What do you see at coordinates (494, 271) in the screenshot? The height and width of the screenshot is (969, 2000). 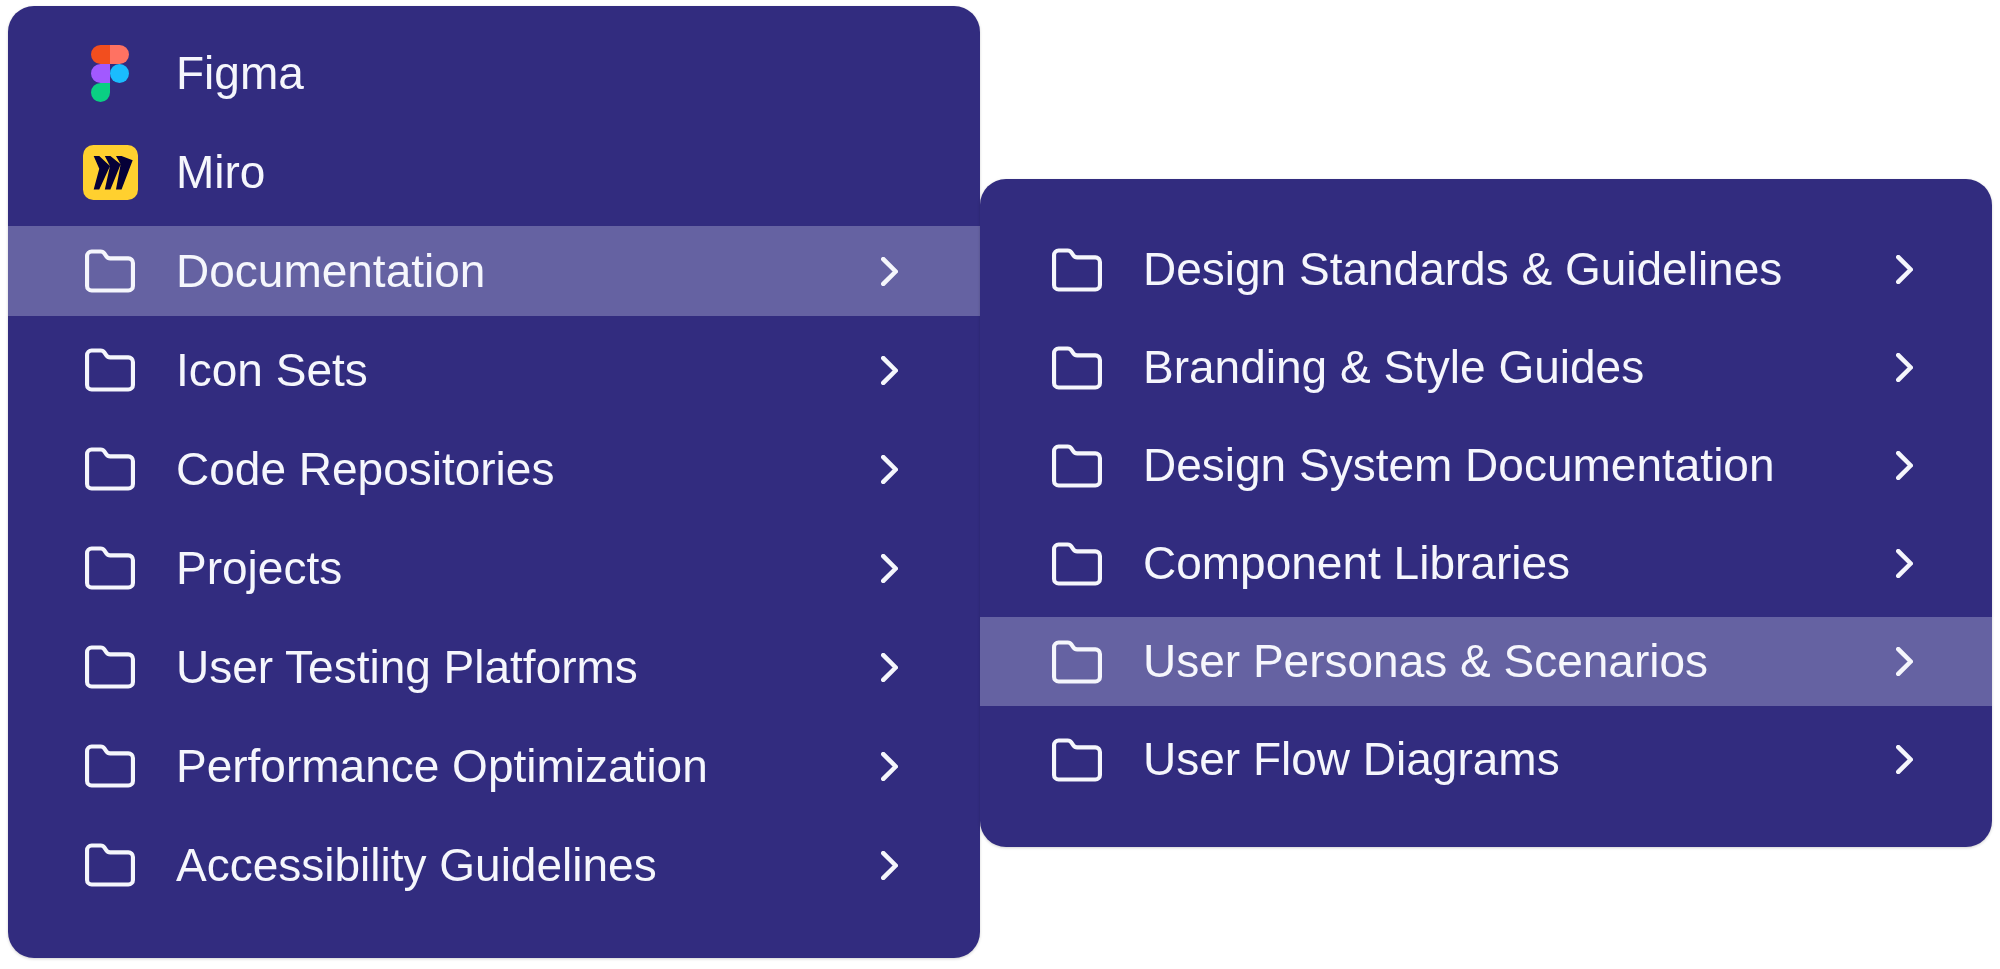 I see `menu-item: Documentation` at bounding box center [494, 271].